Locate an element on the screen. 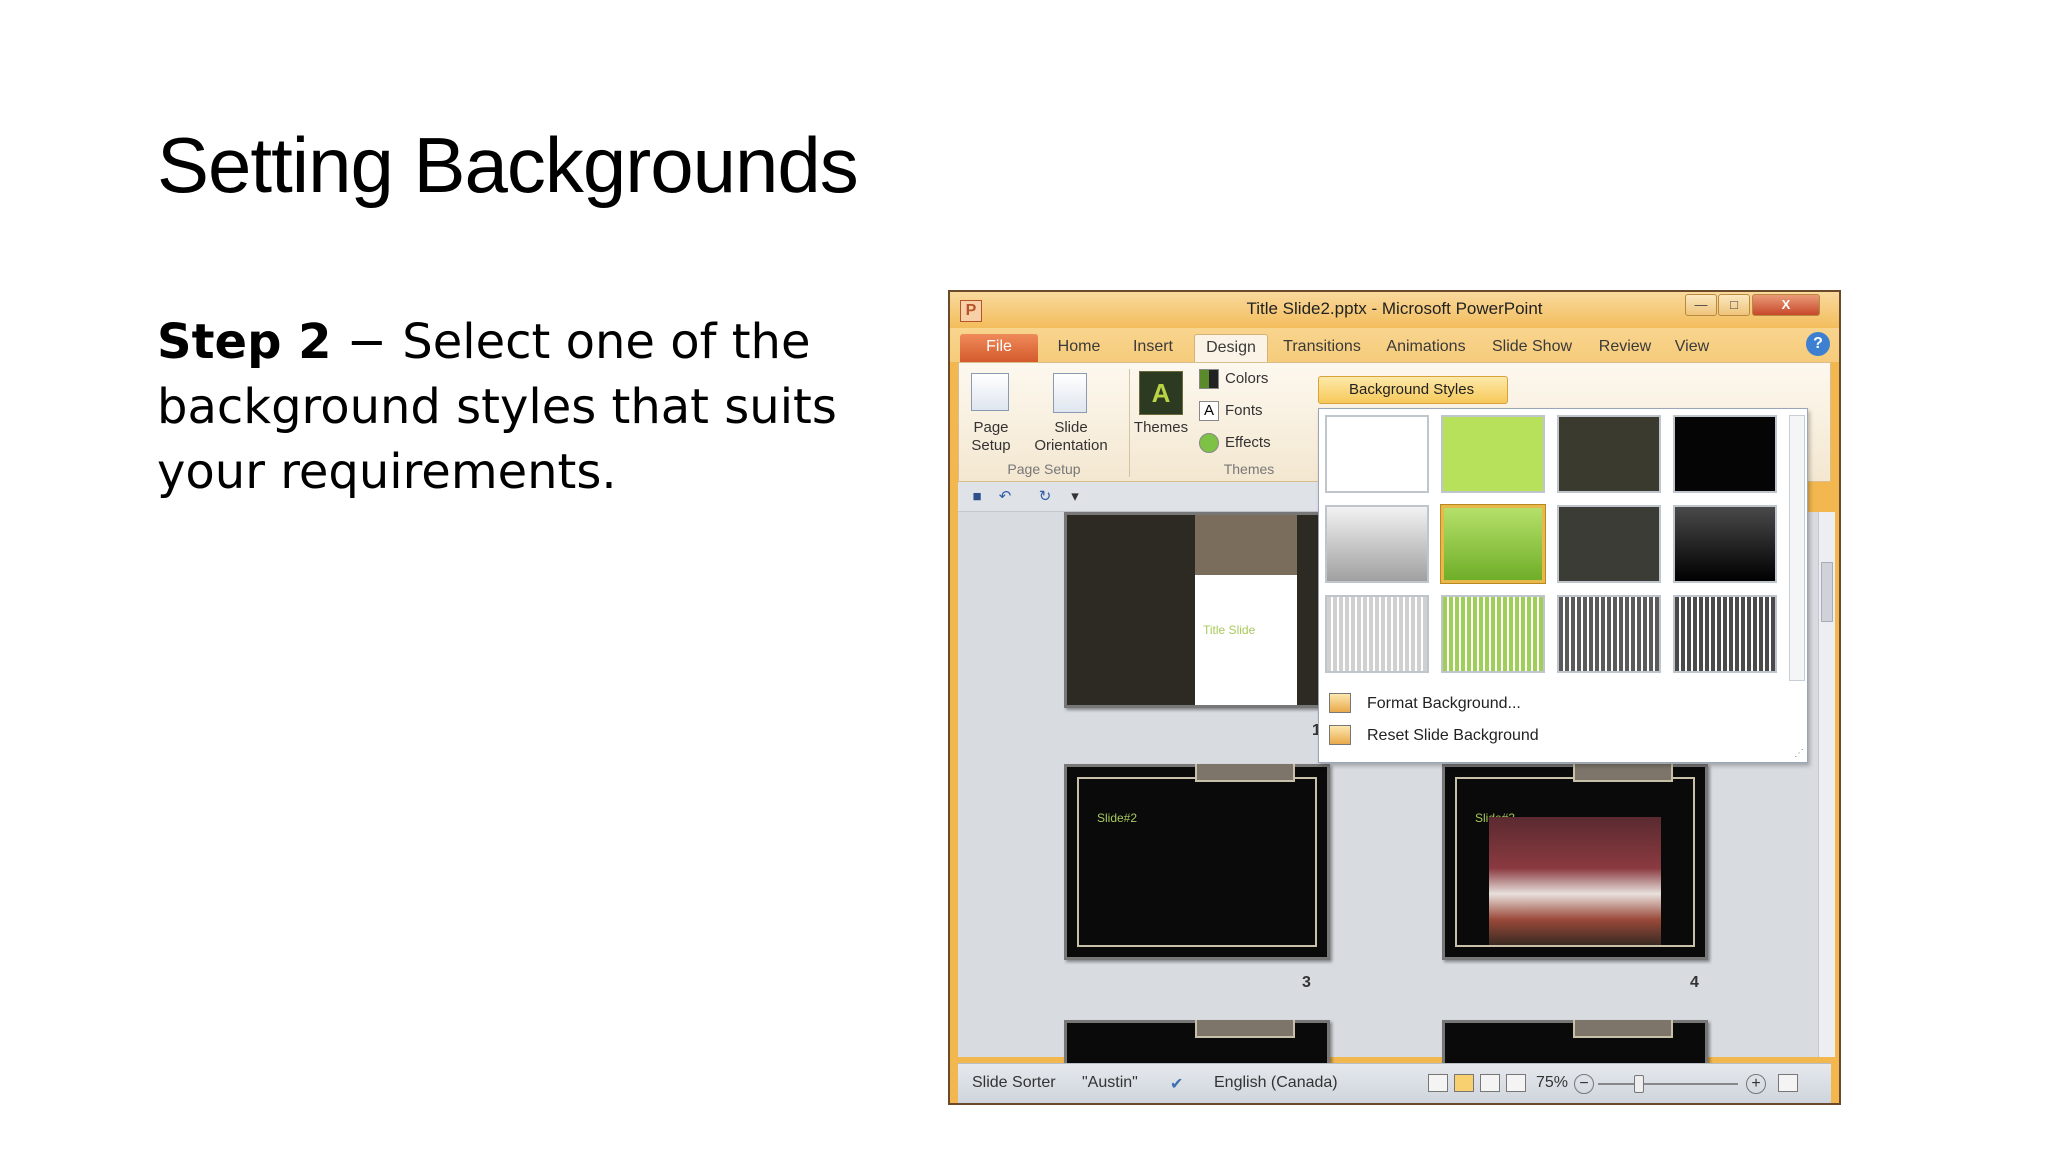  maximize-button: □ is located at coordinates (1734, 305).